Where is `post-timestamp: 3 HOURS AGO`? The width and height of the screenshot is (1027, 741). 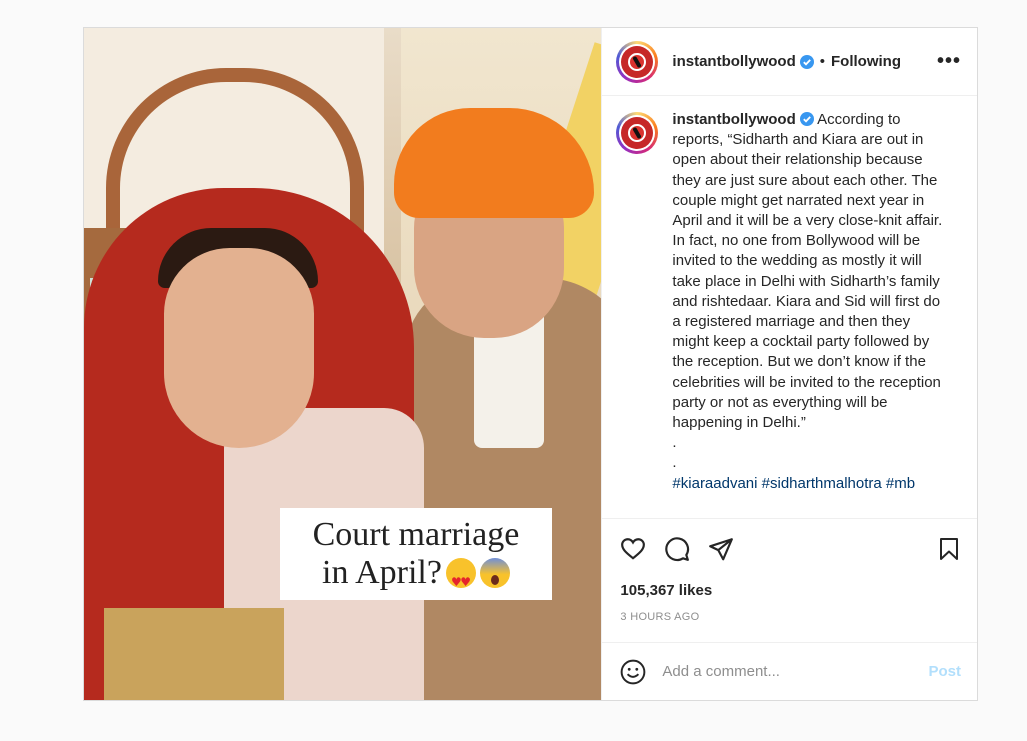
post-timestamp: 3 HOURS AGO is located at coordinates (790, 617).